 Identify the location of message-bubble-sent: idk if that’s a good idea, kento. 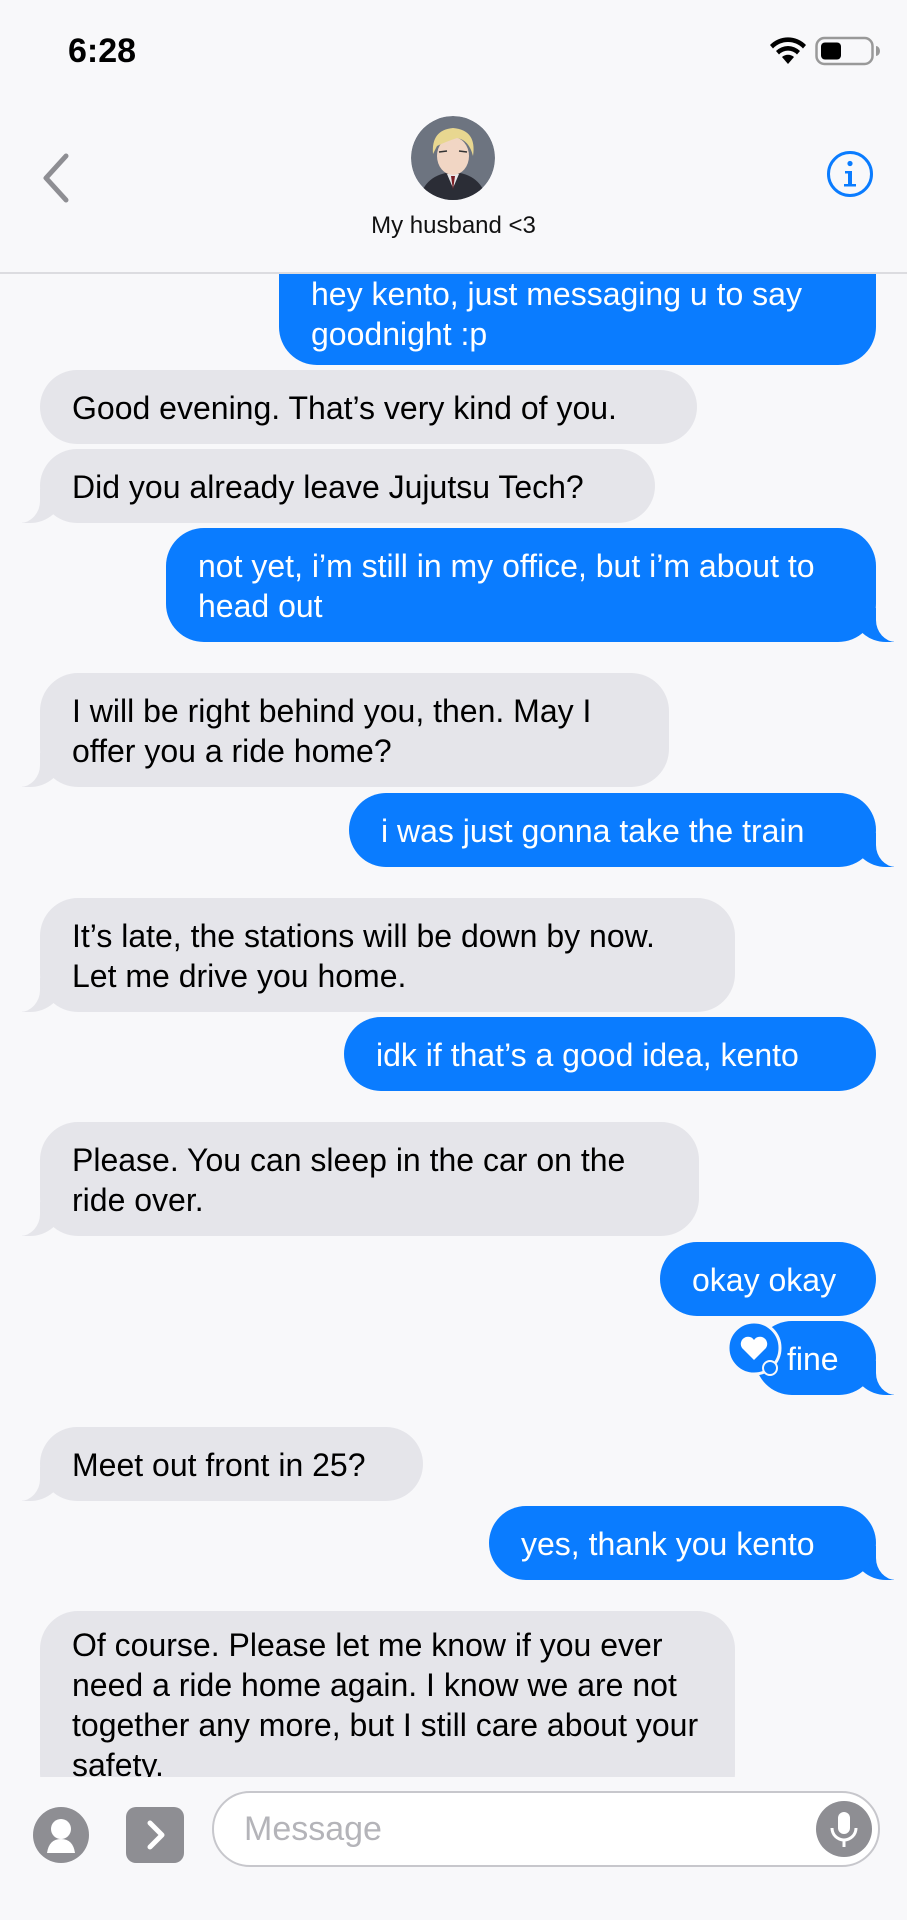
(610, 1054).